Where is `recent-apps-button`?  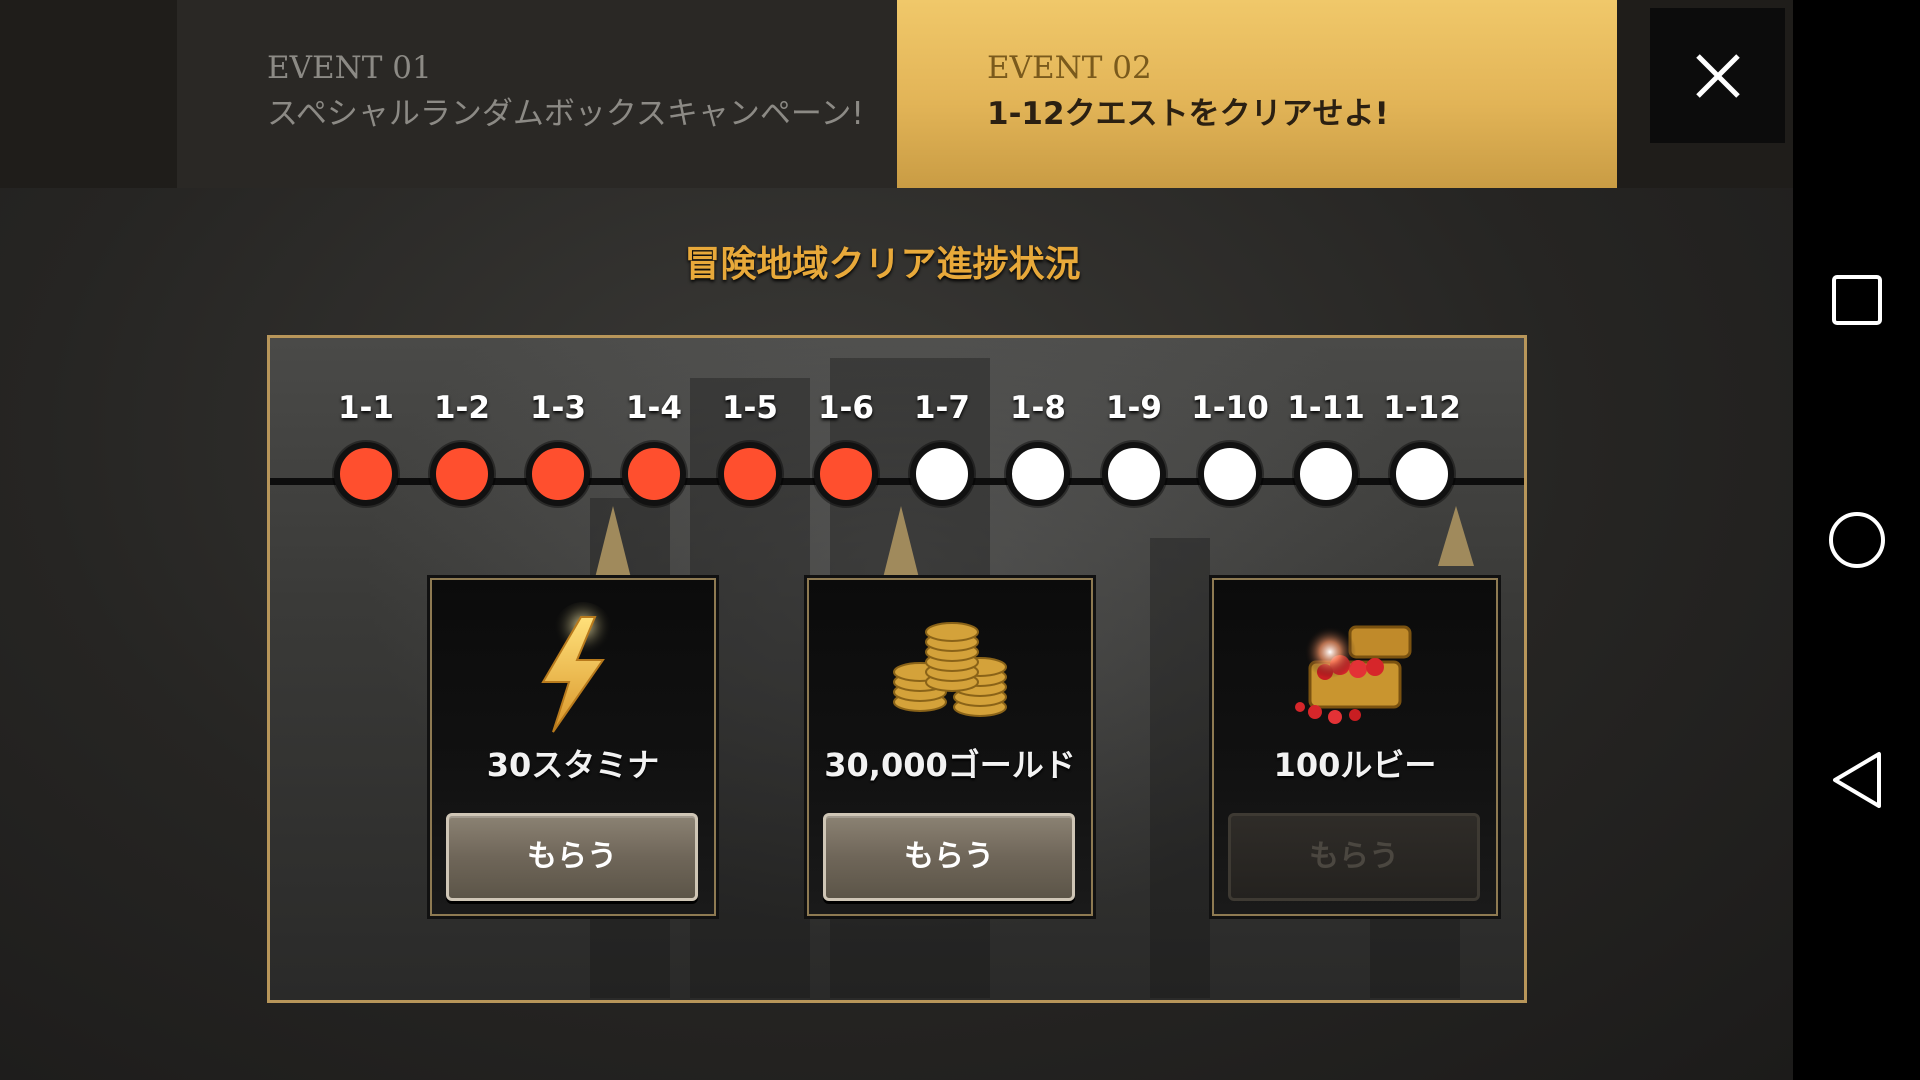 recent-apps-button is located at coordinates (1856, 300).